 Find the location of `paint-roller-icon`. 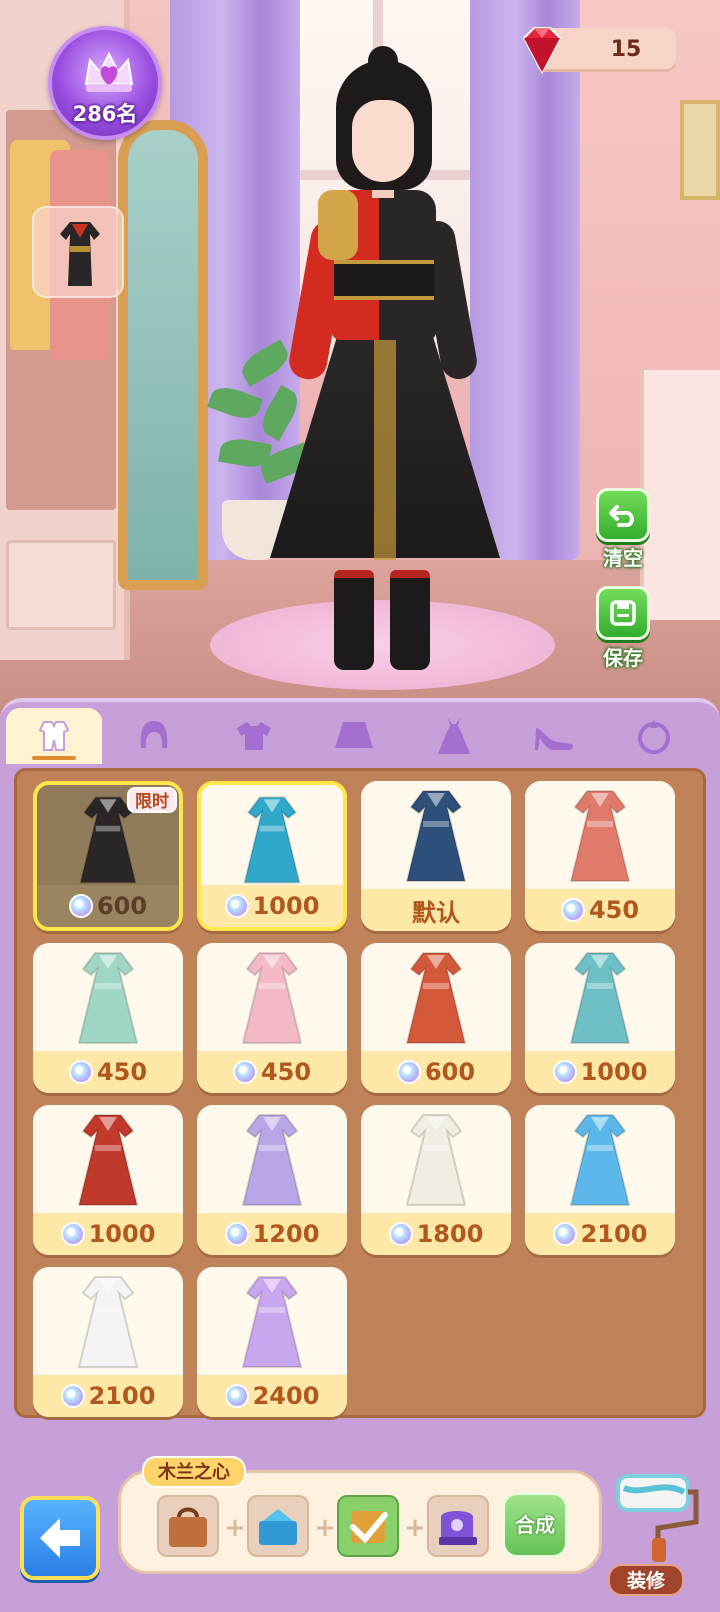

paint-roller-icon is located at coordinates (657, 1518).